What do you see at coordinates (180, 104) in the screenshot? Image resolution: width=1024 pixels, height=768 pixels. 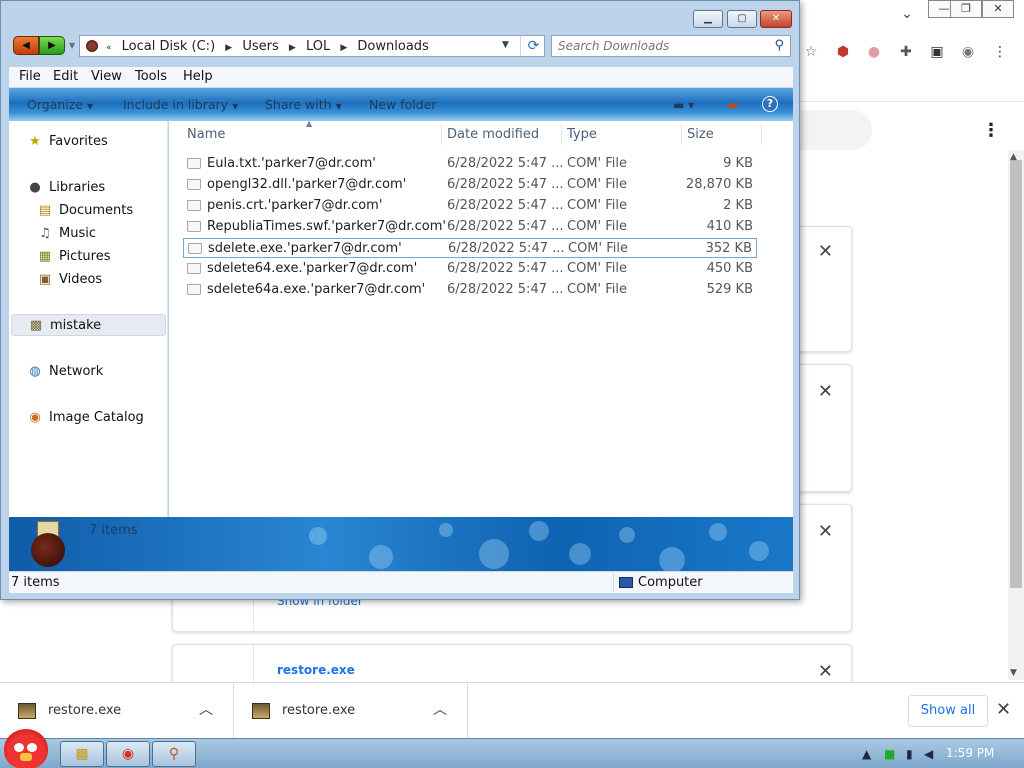 I see `include-in-library-button: Include in library ▼` at bounding box center [180, 104].